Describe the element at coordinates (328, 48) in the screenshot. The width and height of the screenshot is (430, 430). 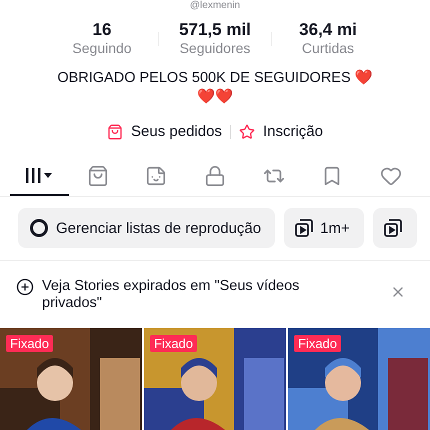
I see `stat-label: Curtidas` at that location.